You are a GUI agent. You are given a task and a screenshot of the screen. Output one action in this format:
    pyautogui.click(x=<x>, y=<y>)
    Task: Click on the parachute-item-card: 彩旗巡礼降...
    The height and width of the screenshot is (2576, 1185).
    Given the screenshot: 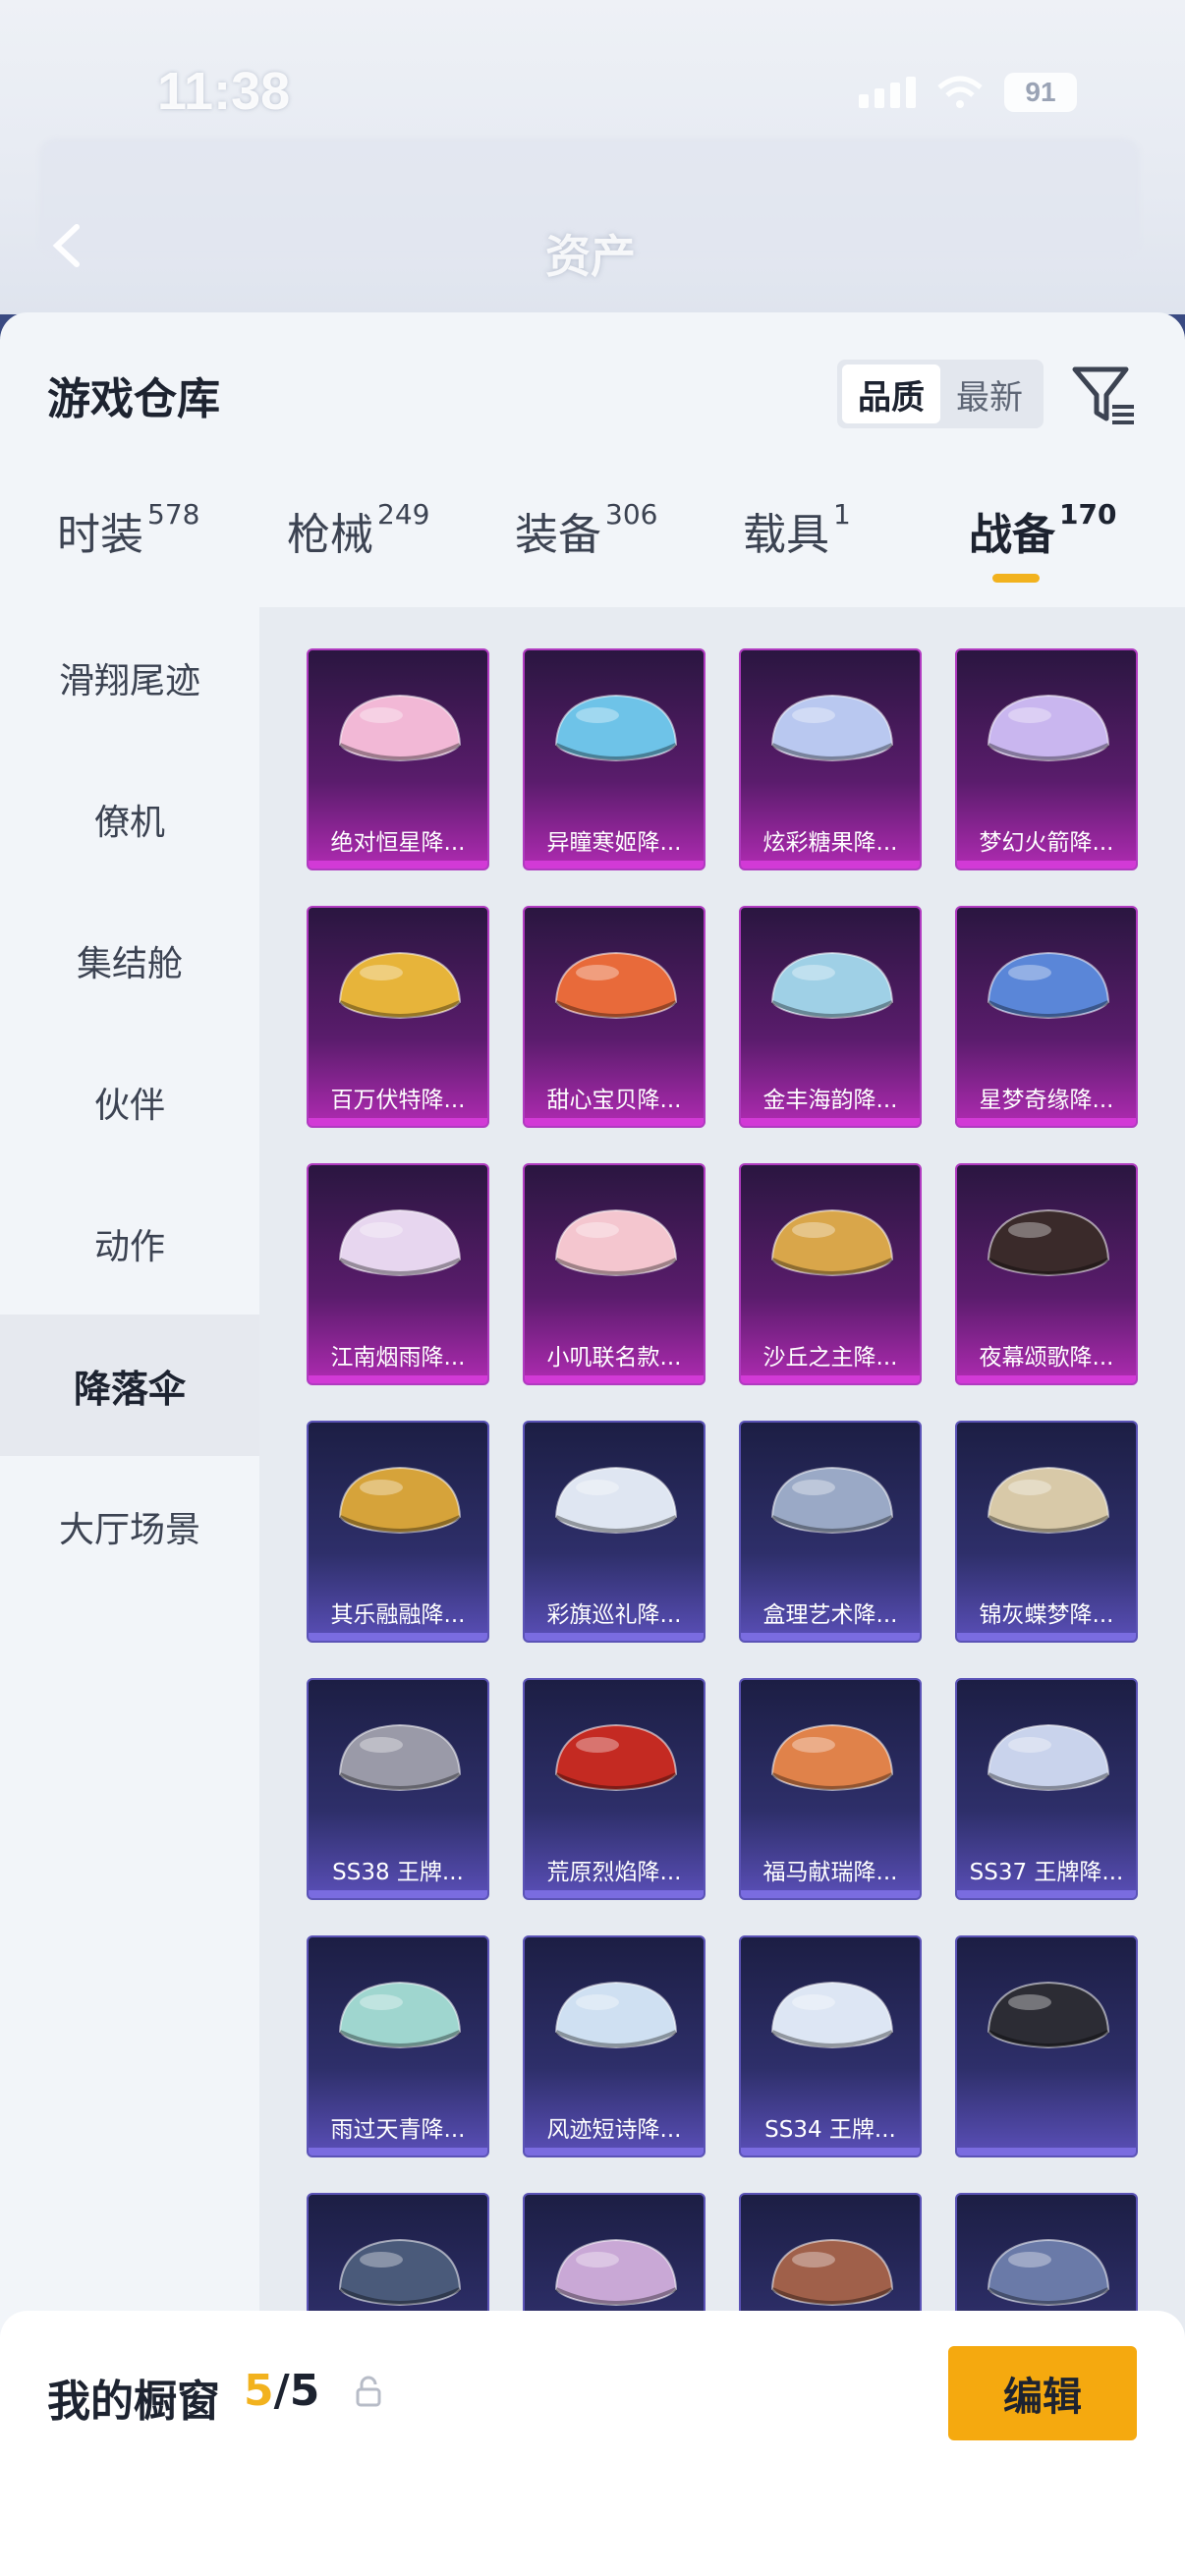 What is the action you would take?
    pyautogui.click(x=614, y=1532)
    